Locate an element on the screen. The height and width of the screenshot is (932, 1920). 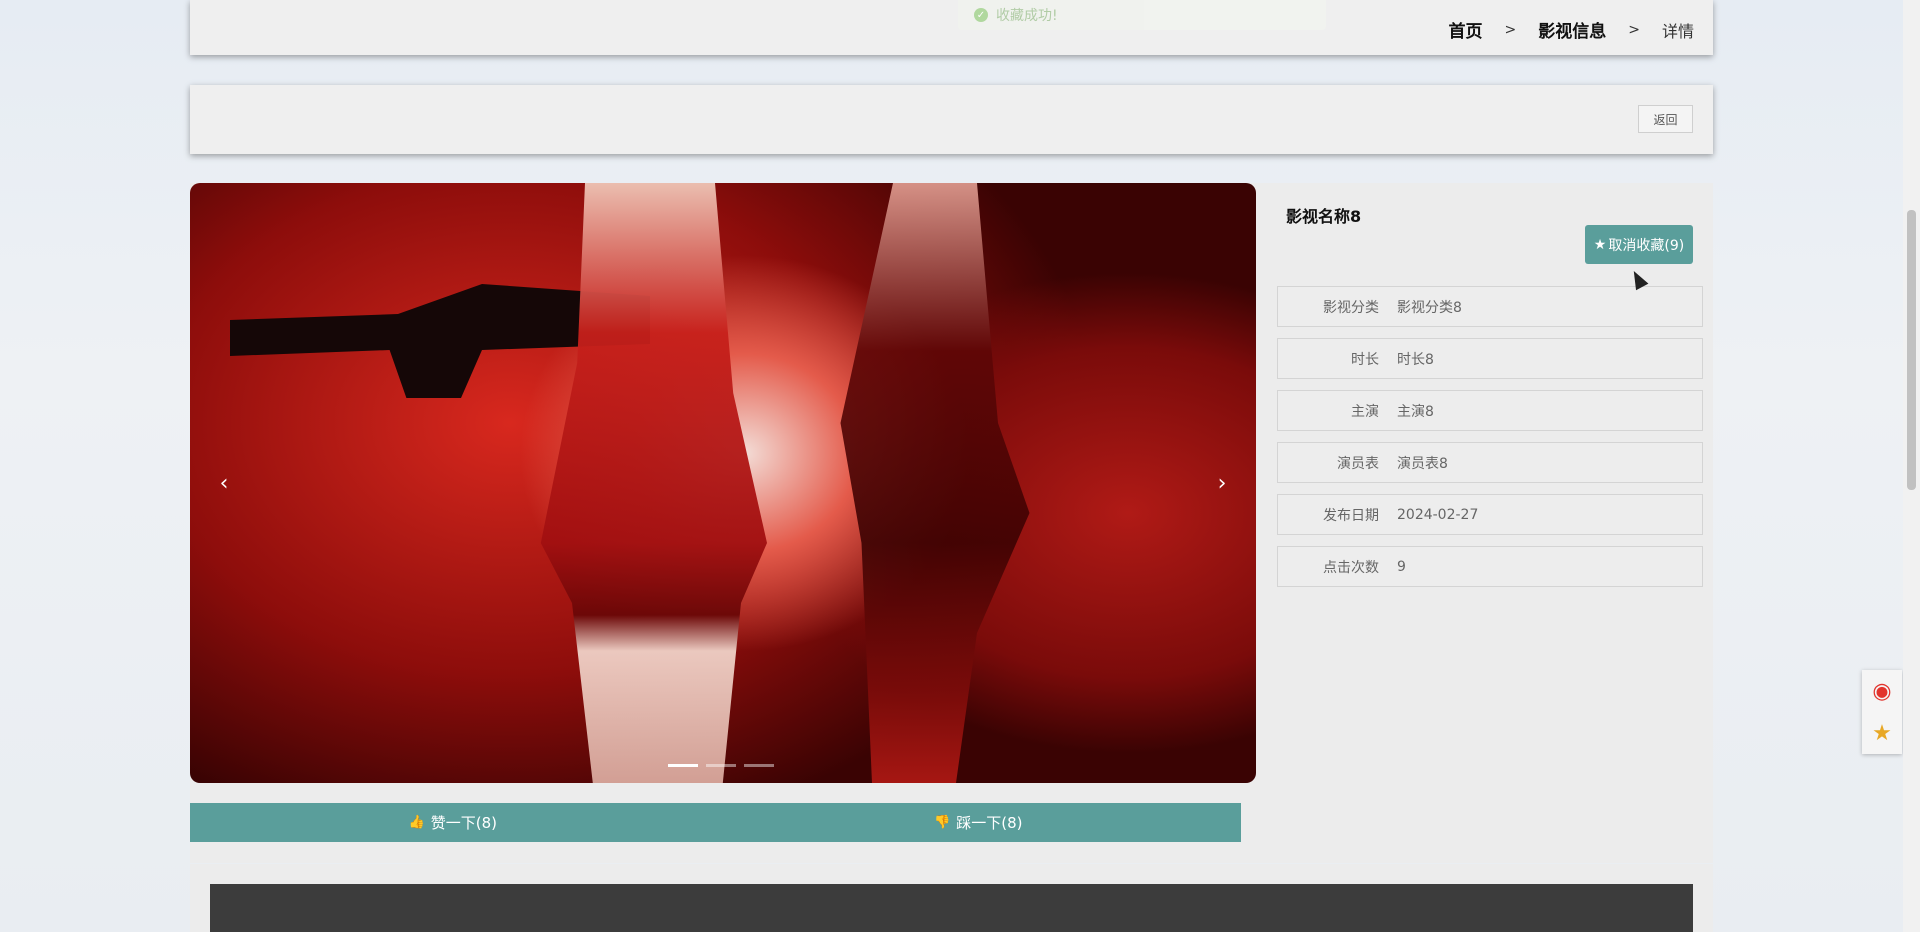
toast-message: 收藏成功! is located at coordinates (1027, 16).